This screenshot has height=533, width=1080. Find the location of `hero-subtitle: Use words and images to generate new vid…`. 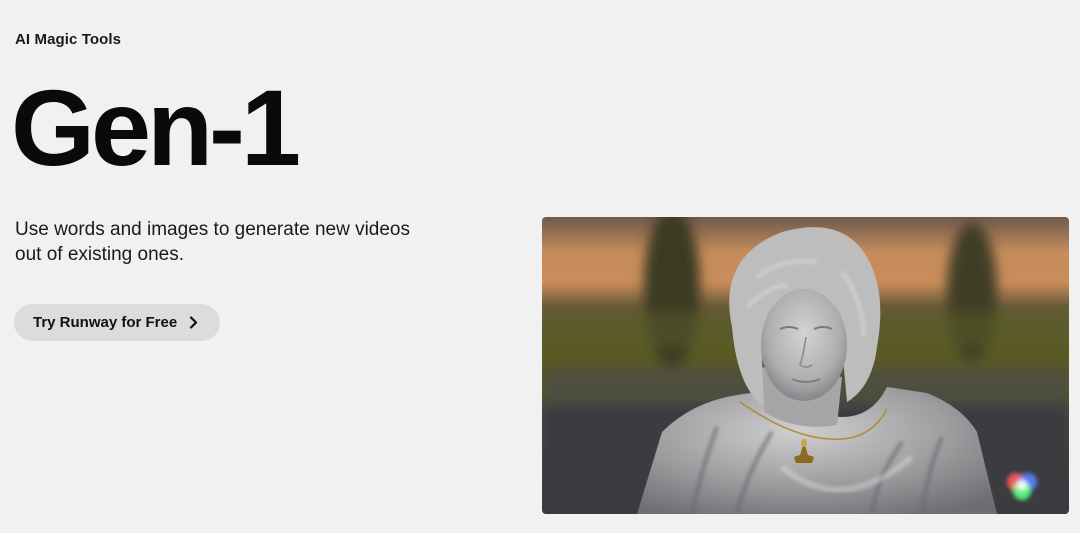

hero-subtitle: Use words and images to generate new vid… is located at coordinates (213, 242).